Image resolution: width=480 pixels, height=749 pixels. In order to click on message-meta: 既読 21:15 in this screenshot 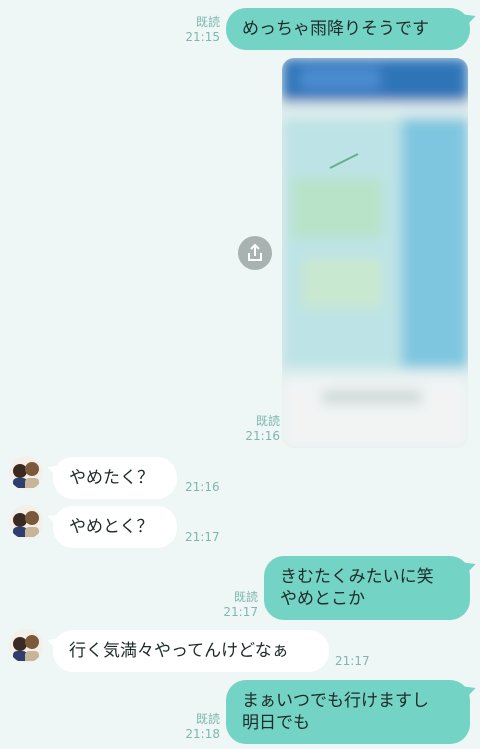, I will do `click(200, 30)`.